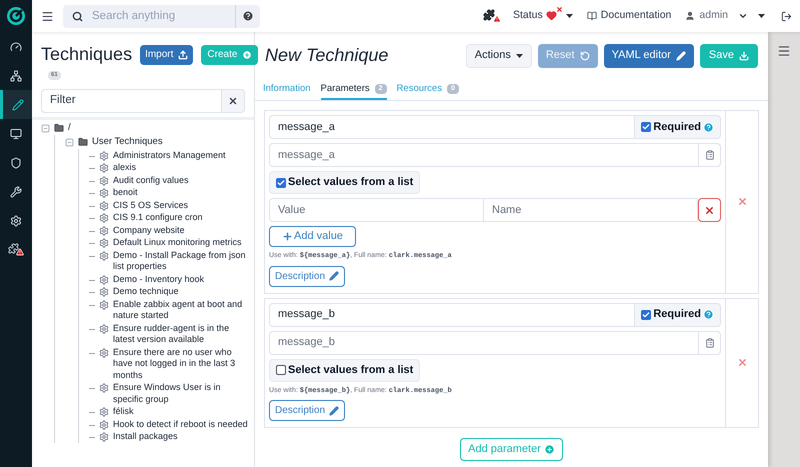  I want to click on tree-item: Default Linux monitoring metrics, so click(177, 242).